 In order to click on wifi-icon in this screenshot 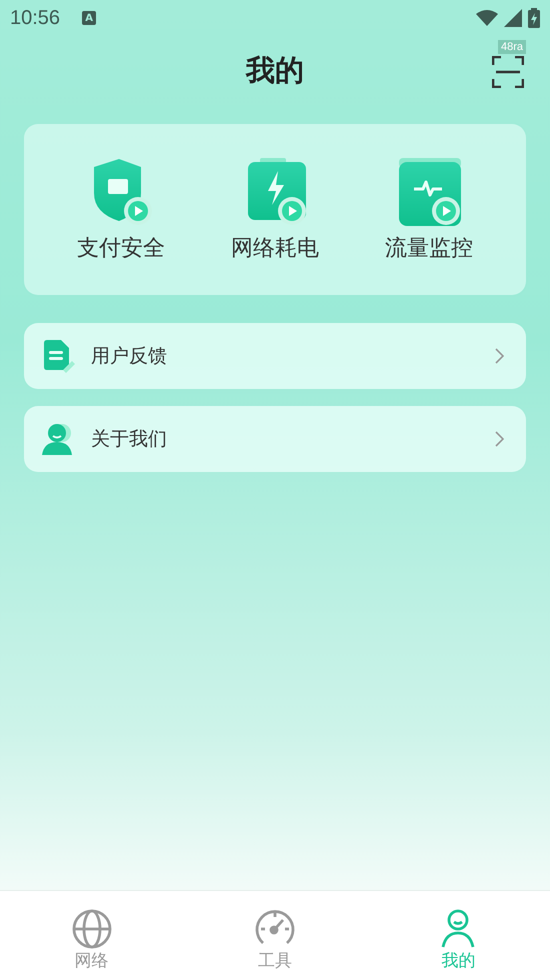, I will do `click(487, 18)`.